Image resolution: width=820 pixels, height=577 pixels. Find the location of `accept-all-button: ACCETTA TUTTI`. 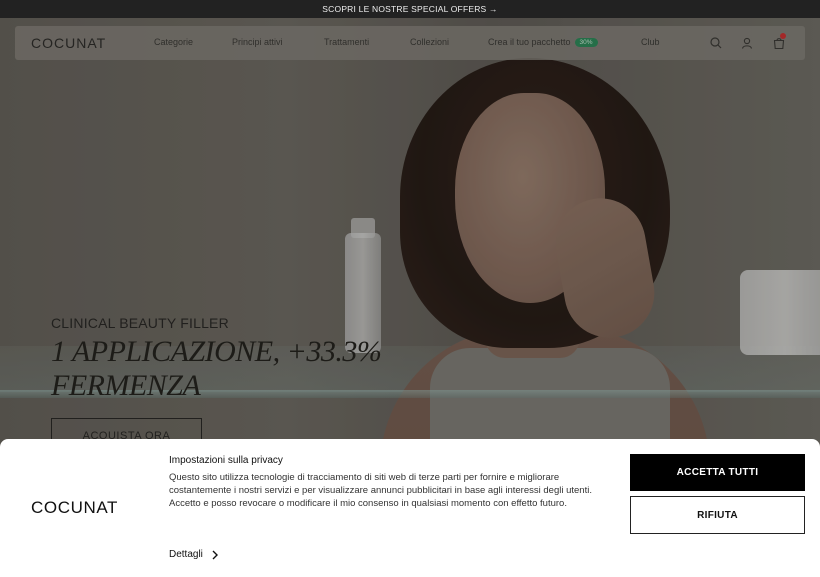

accept-all-button: ACCETTA TUTTI is located at coordinates (717, 472).